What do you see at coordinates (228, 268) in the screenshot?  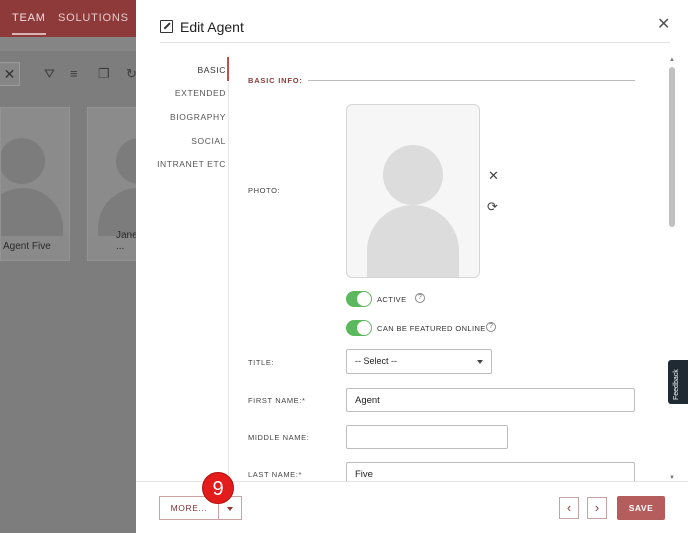 I see `nav-divider` at bounding box center [228, 268].